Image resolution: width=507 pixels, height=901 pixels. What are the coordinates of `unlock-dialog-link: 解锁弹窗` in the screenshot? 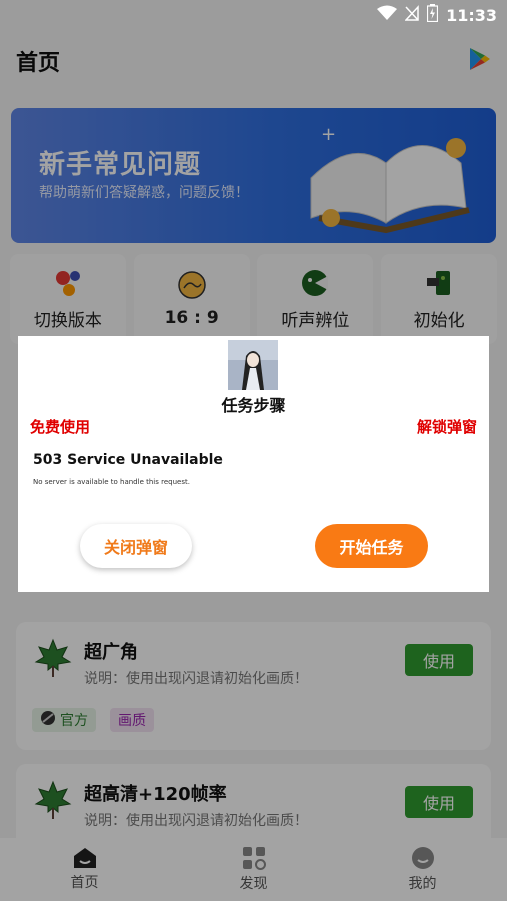 It's located at (447, 426).